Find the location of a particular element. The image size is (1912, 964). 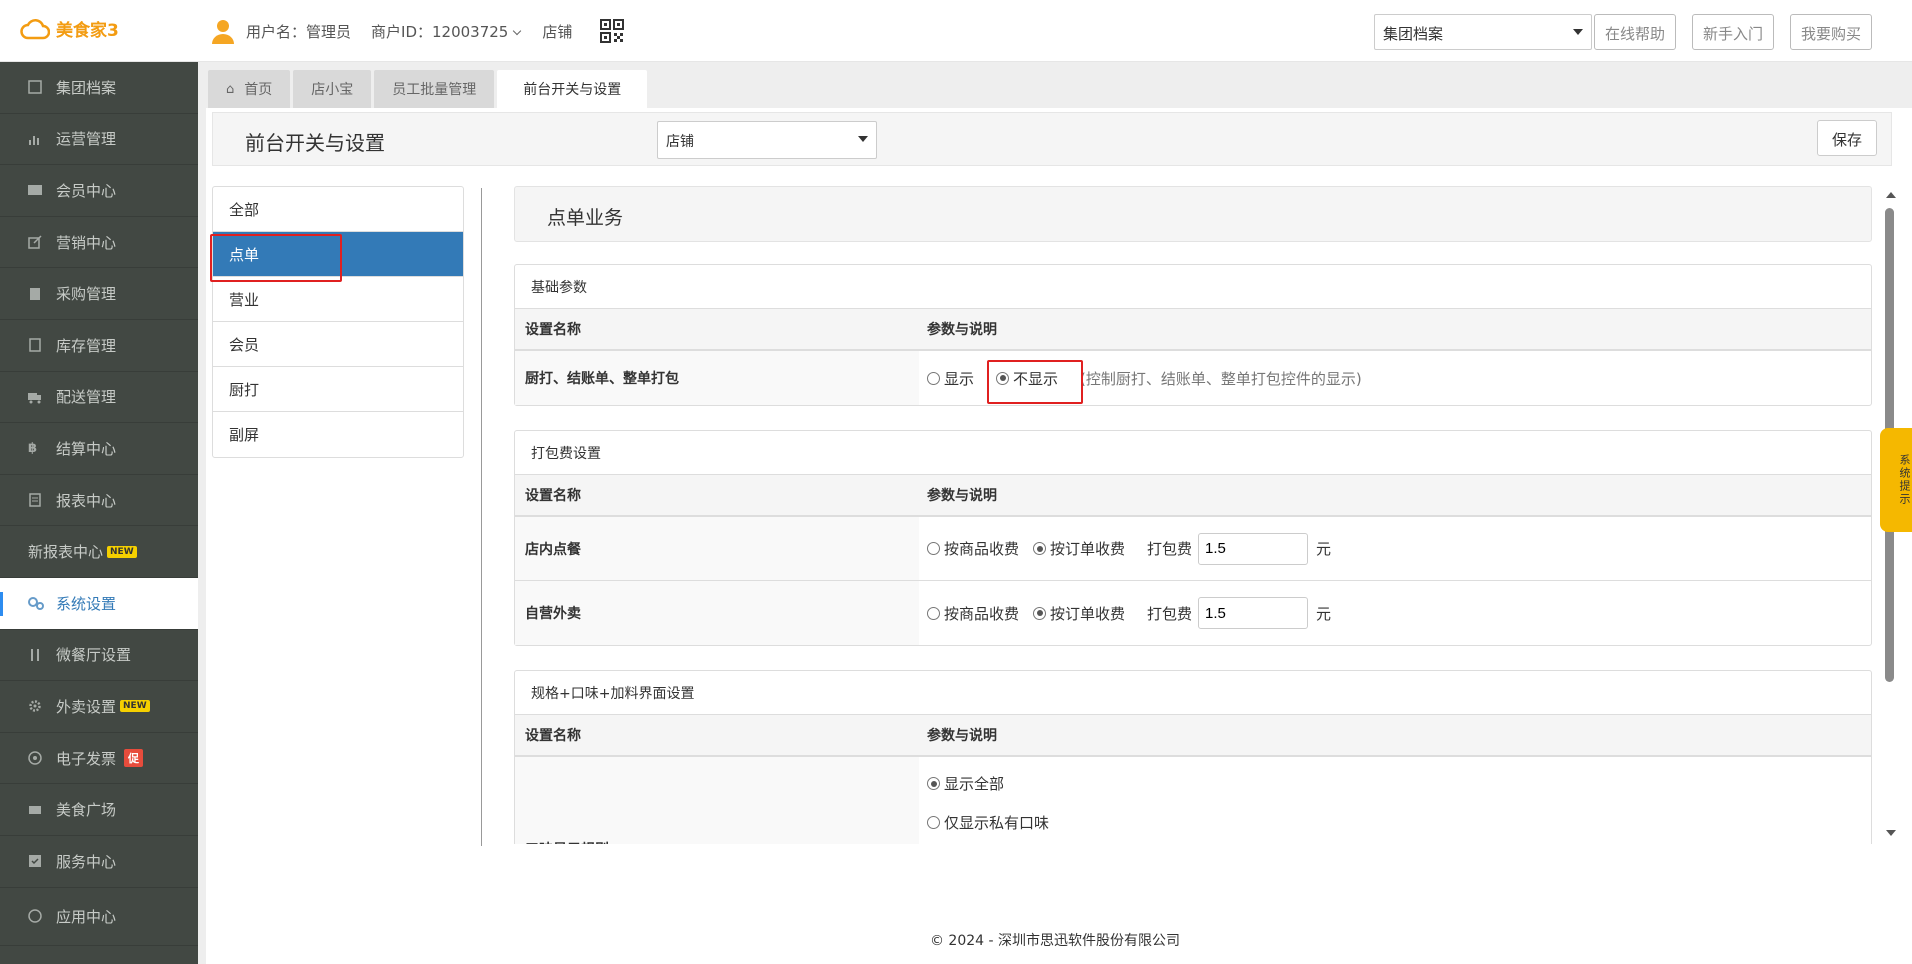

gears-icon is located at coordinates (36, 603).